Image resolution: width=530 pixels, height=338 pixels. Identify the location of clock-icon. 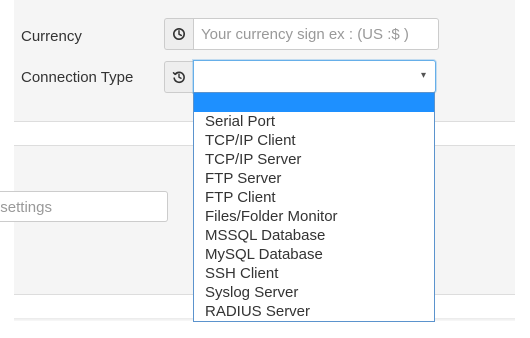
(179, 34).